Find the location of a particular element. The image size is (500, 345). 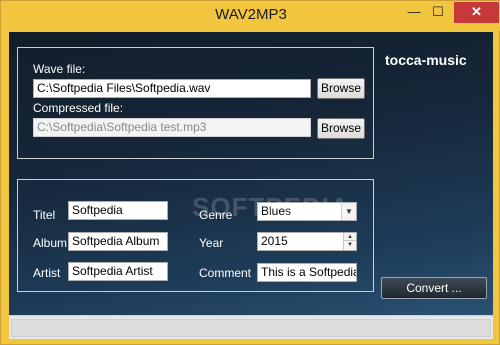

progress-bar is located at coordinates (251, 328).